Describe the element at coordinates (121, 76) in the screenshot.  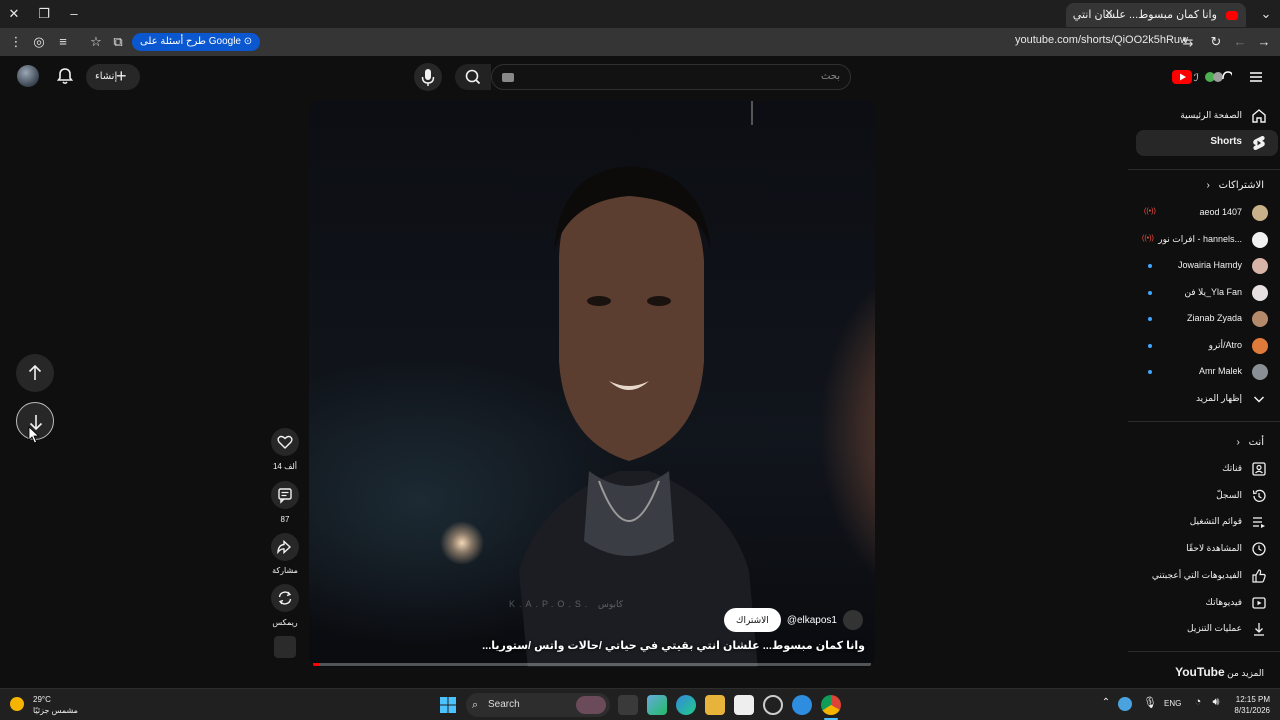
I see `plus-icon: +` at that location.